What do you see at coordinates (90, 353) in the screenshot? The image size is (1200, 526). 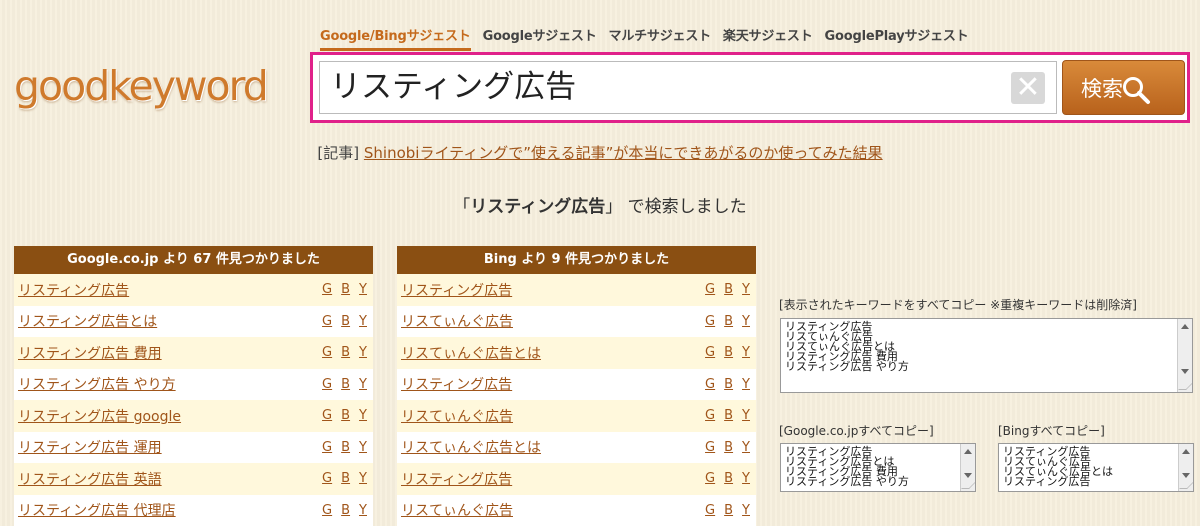 I see `google-keyword-link: リスティング広告 費用` at bounding box center [90, 353].